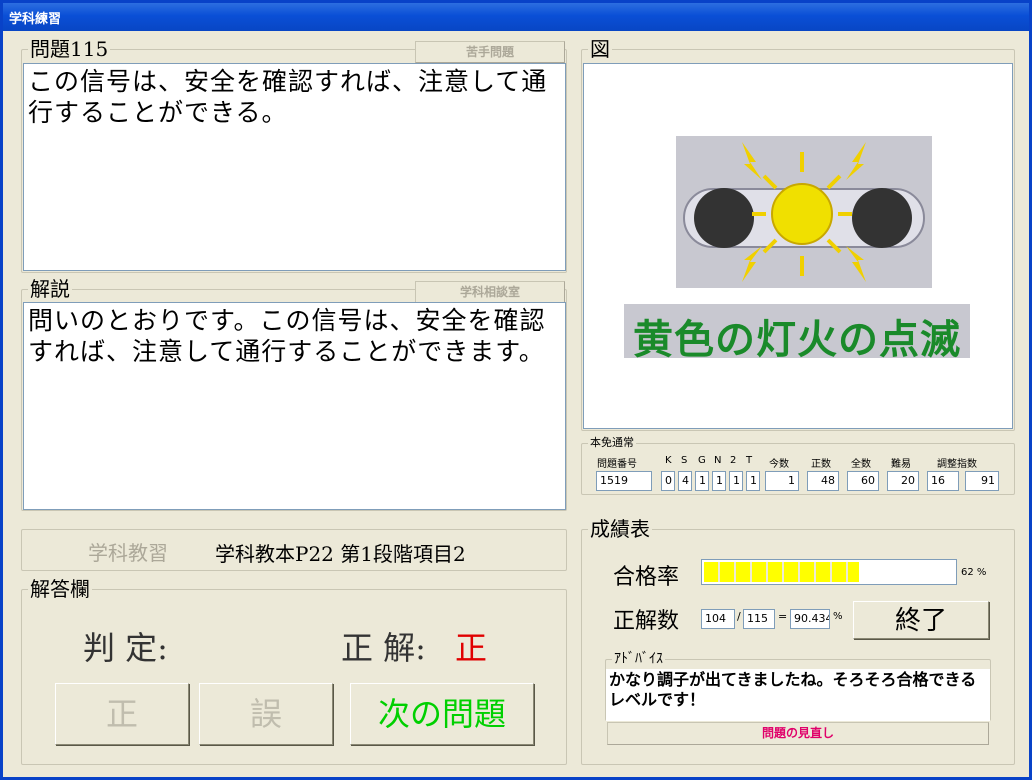 The width and height of the screenshot is (1032, 780). What do you see at coordinates (128, 551) in the screenshot?
I see `textbook-button: 学科教習` at bounding box center [128, 551].